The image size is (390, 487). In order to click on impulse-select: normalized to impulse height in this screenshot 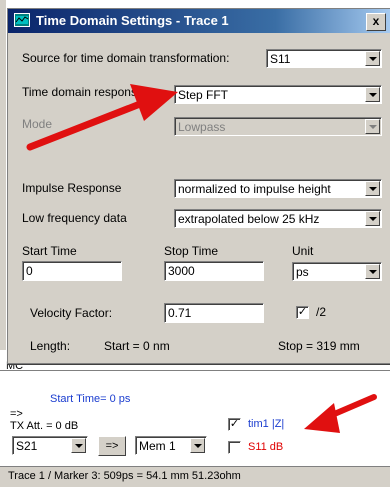, I will do `click(278, 188)`.